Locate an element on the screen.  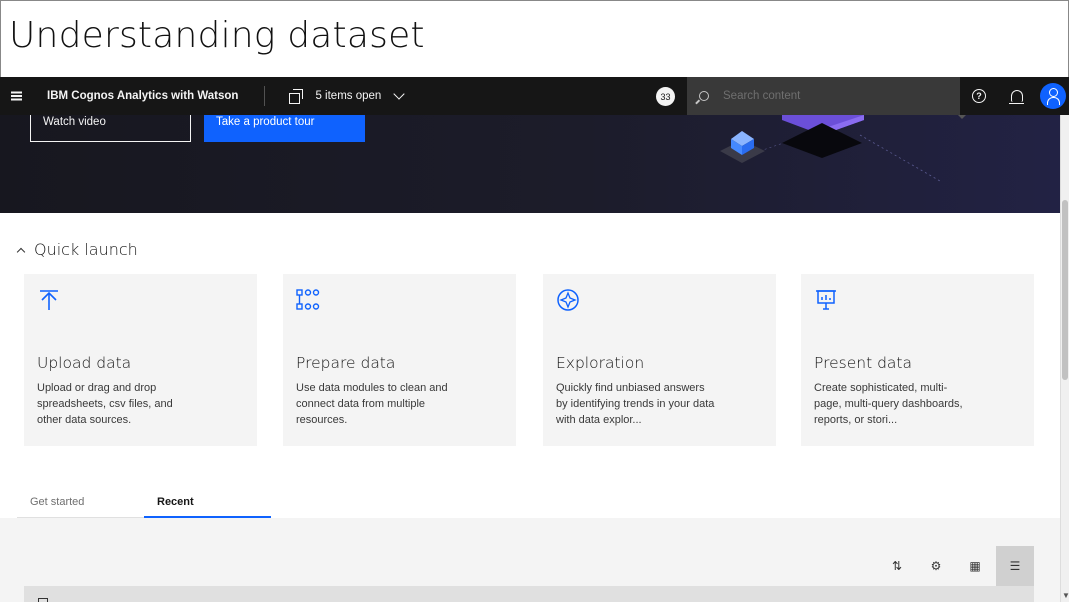
product-tour-button: Take a product tour is located at coordinates (284, 128).